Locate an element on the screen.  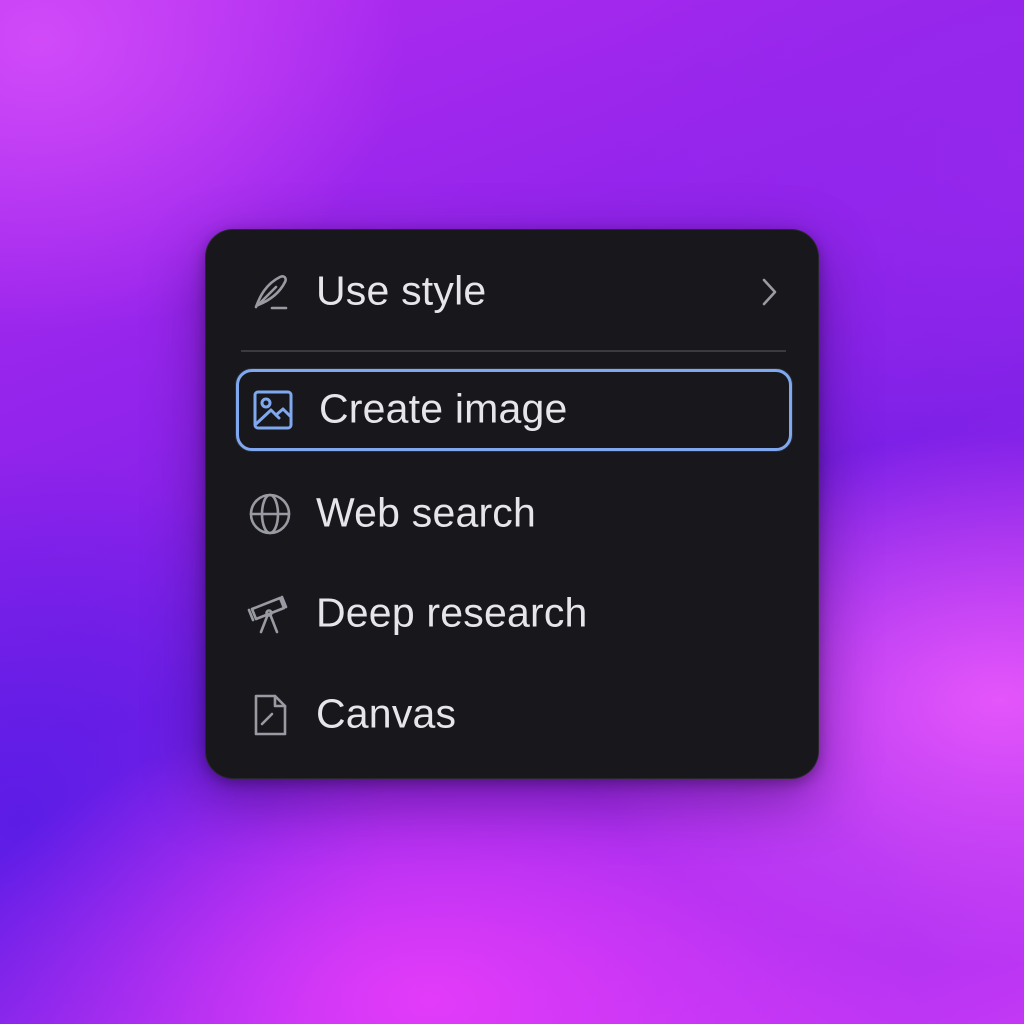
menu-item-label: Canvas is located at coordinates (386, 713).